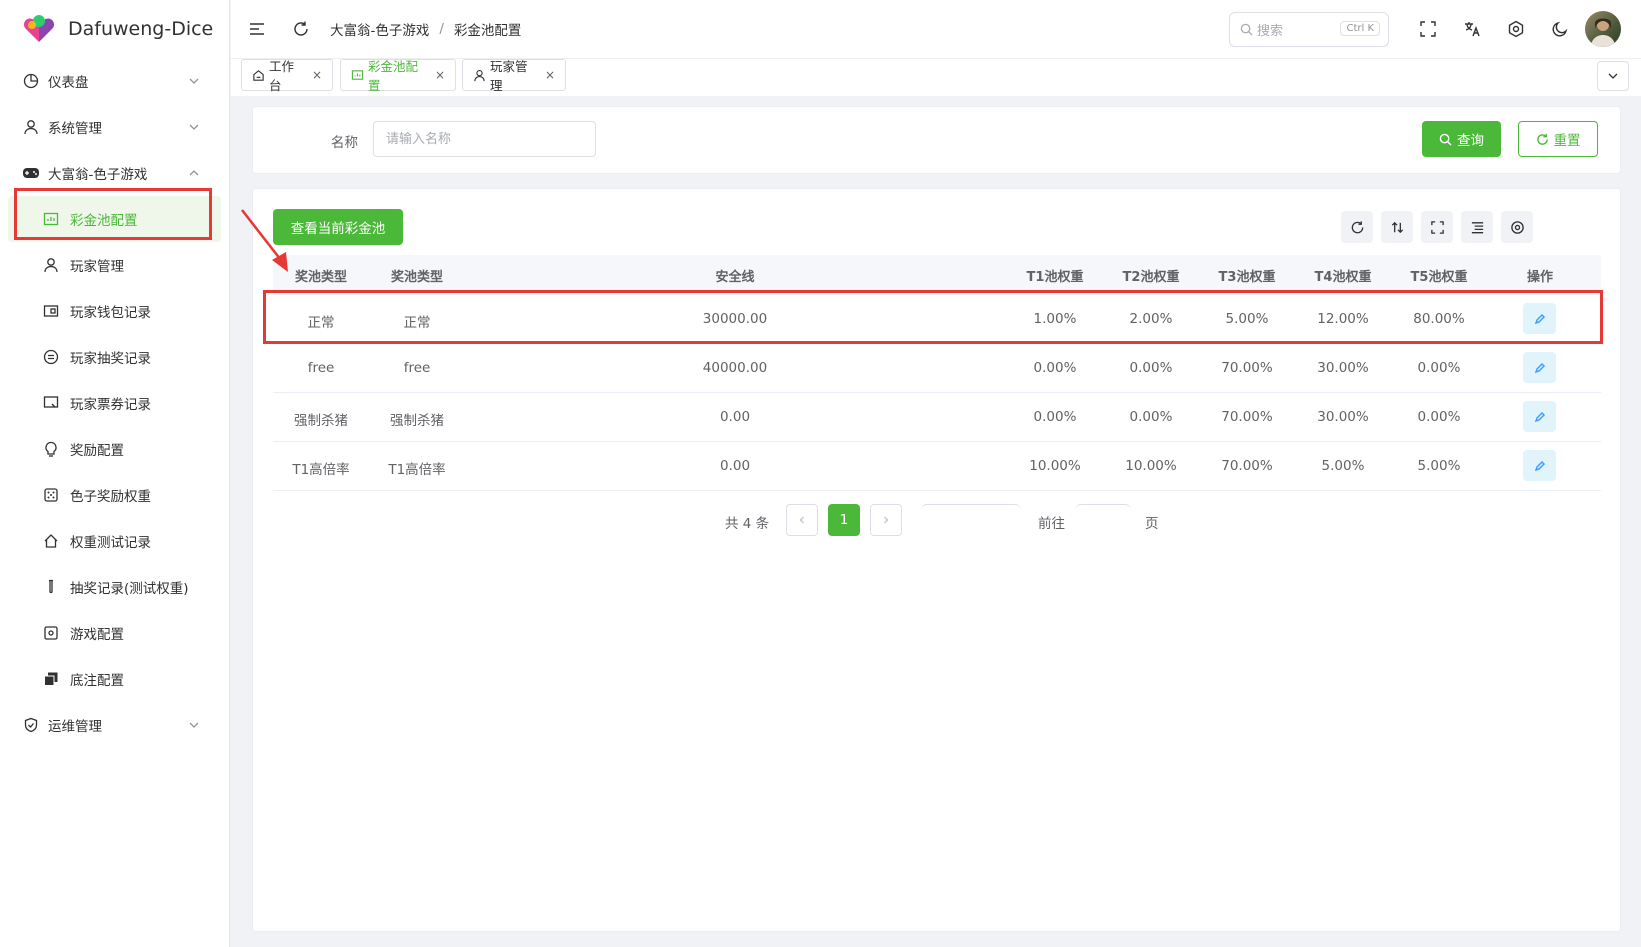 The height and width of the screenshot is (947, 1641). Describe the element at coordinates (287, 76) in the screenshot. I see `tab-workbench: 工作台 ×` at that location.